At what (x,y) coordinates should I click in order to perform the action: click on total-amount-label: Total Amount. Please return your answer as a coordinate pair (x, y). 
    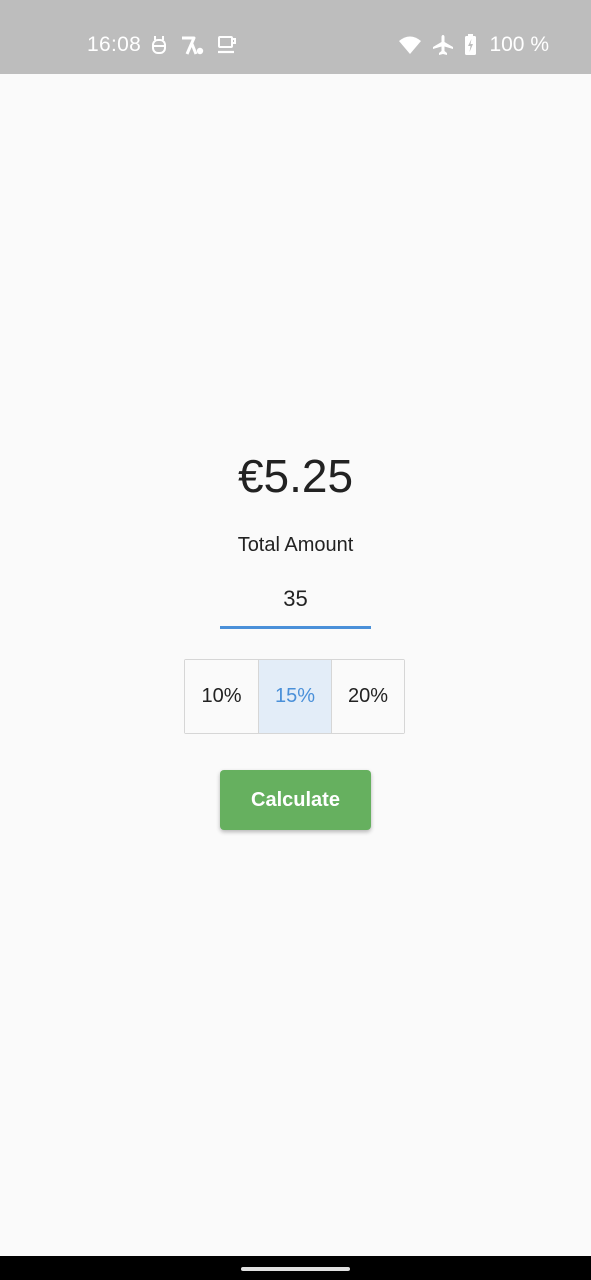
    Looking at the image, I should click on (295, 545).